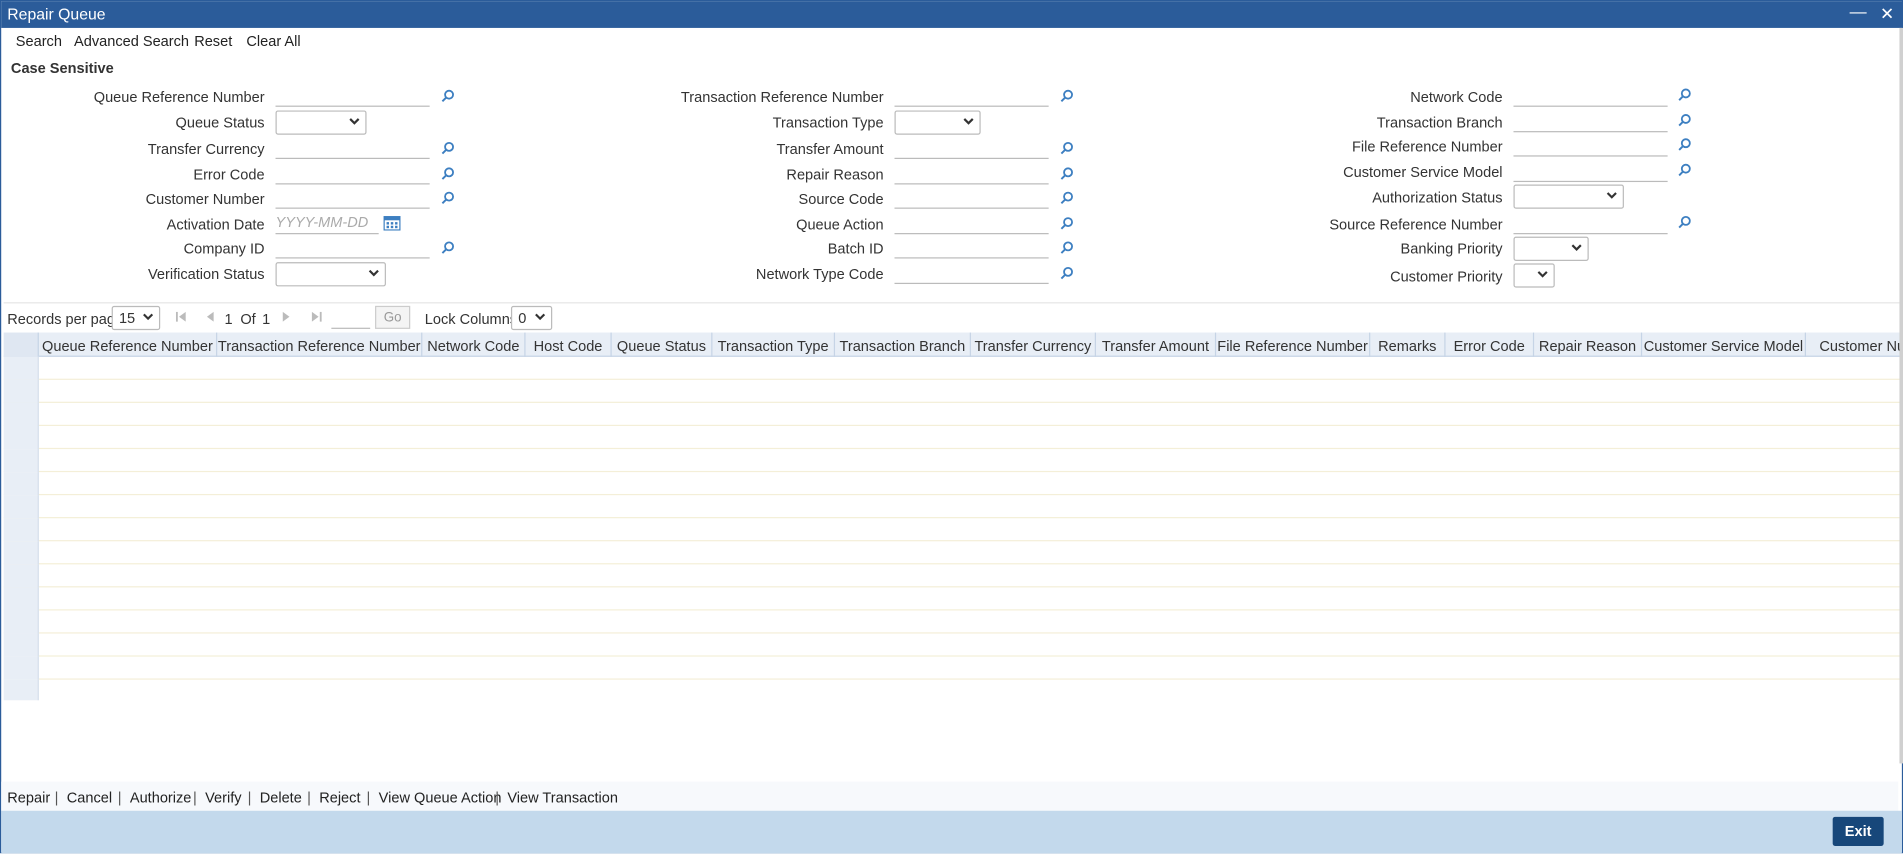 The height and width of the screenshot is (854, 1903). What do you see at coordinates (903, 344) in the screenshot?
I see `column-header: Transaction Branch` at bounding box center [903, 344].